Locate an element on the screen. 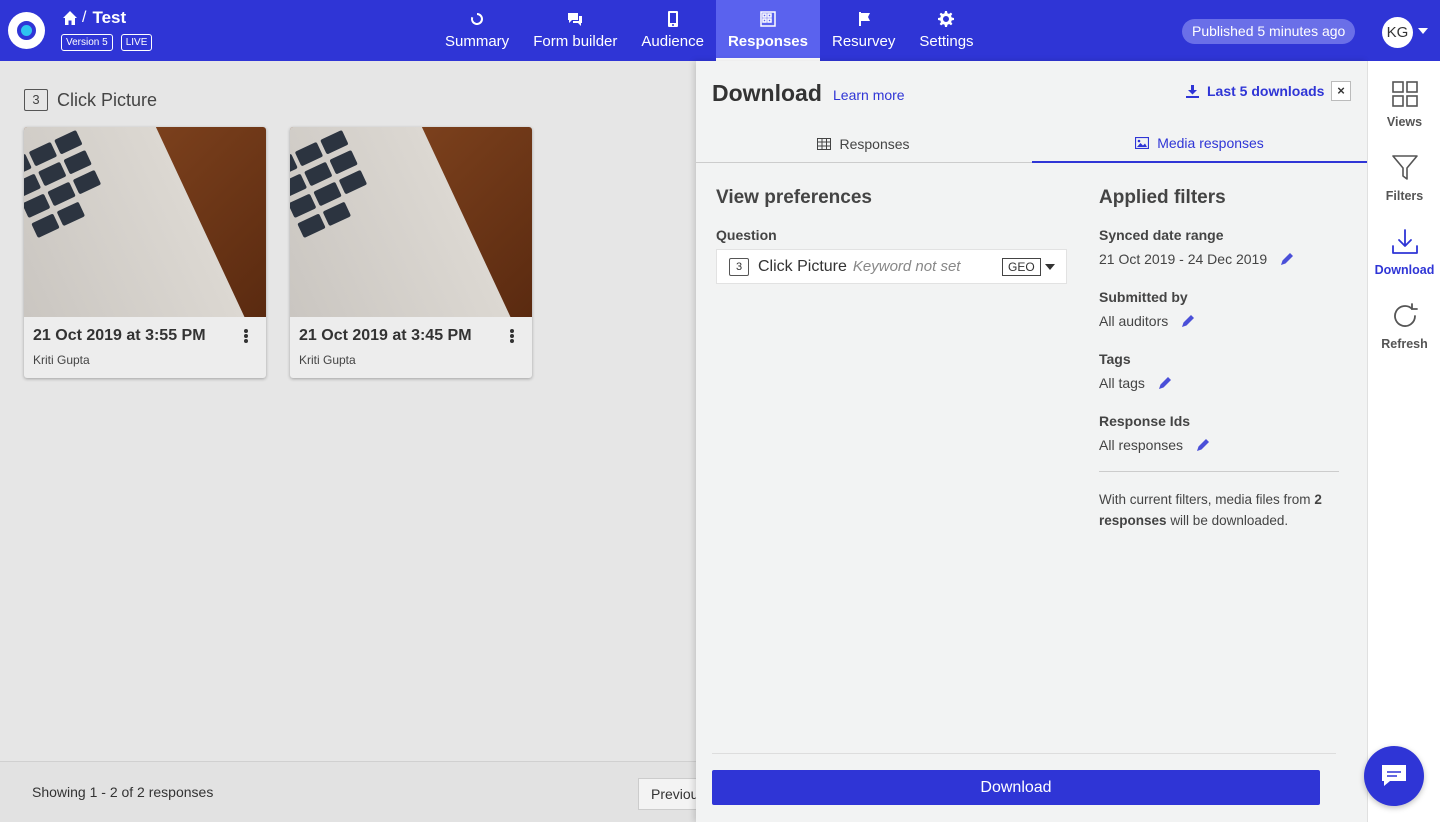  grid-icon is located at coordinates (768, 19).